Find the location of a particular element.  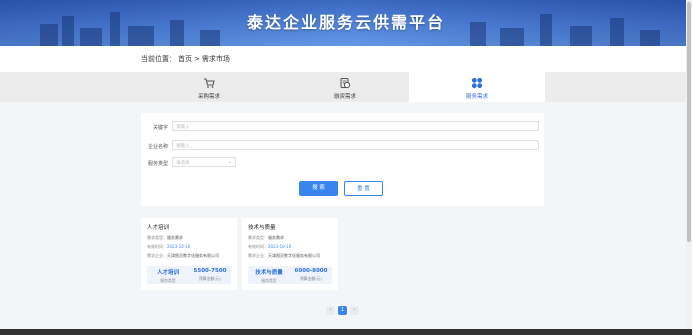

next-page-button: > is located at coordinates (354, 310).